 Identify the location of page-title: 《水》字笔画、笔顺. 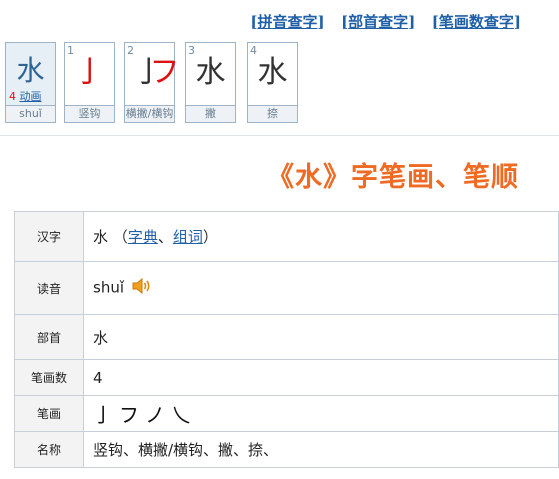
(393, 177).